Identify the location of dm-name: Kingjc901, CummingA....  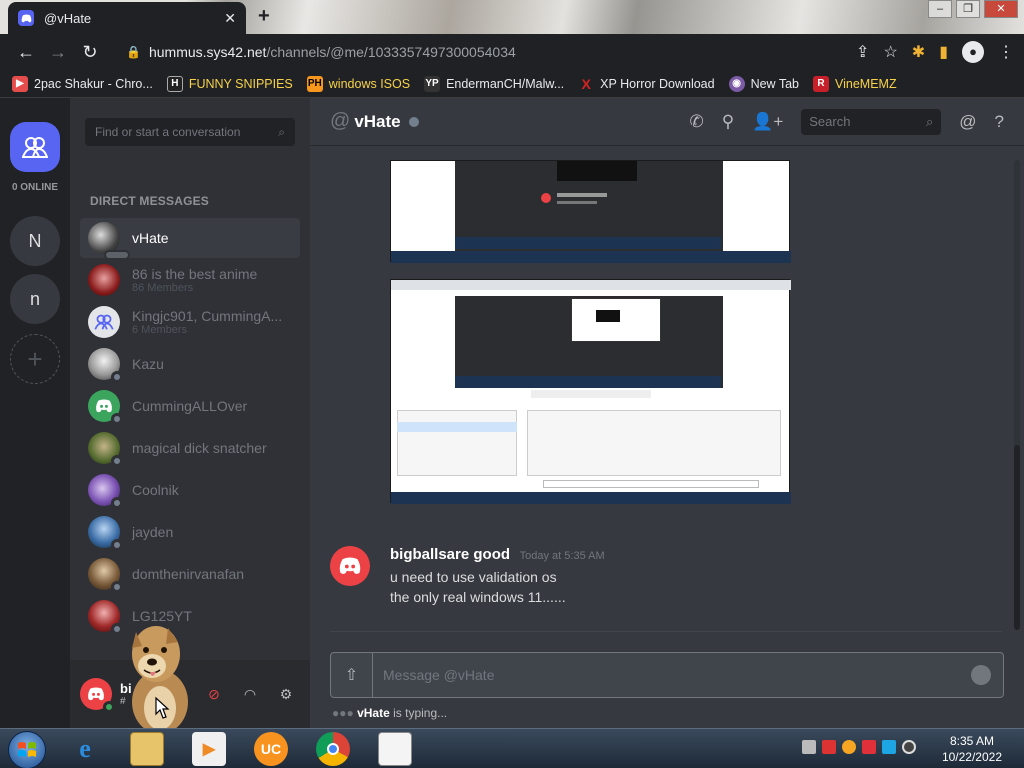
(207, 316).